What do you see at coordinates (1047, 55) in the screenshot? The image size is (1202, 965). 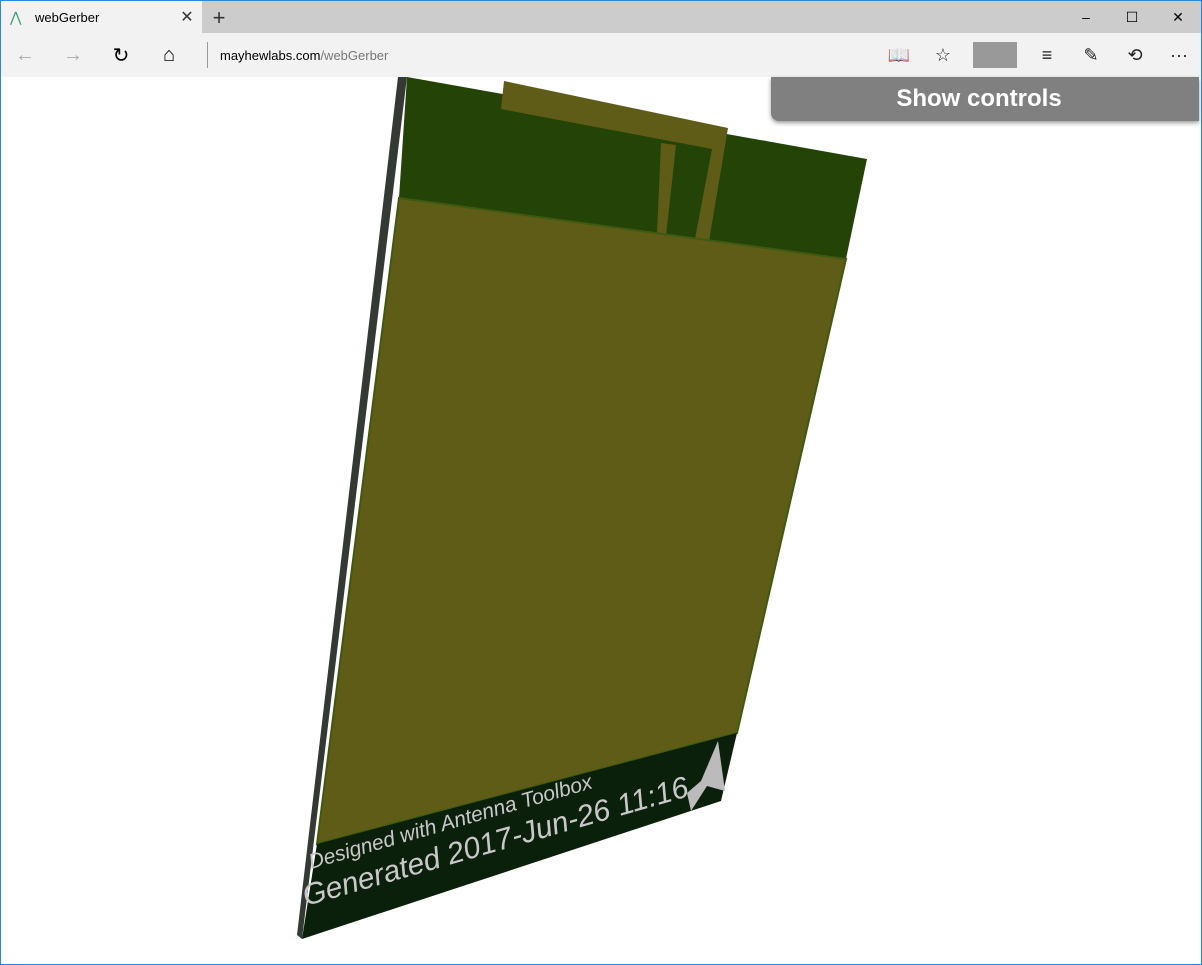 I see `hub-icon: ≡` at bounding box center [1047, 55].